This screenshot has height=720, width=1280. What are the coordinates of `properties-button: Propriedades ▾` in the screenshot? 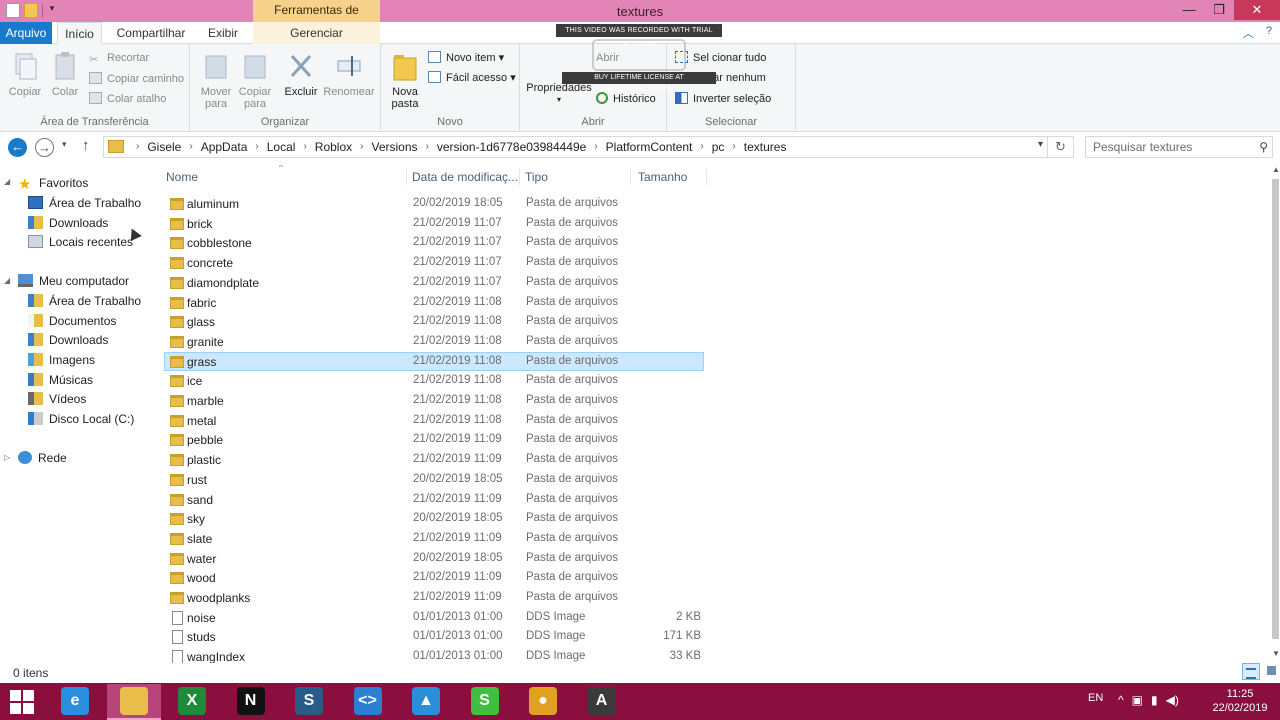 It's located at (559, 94).